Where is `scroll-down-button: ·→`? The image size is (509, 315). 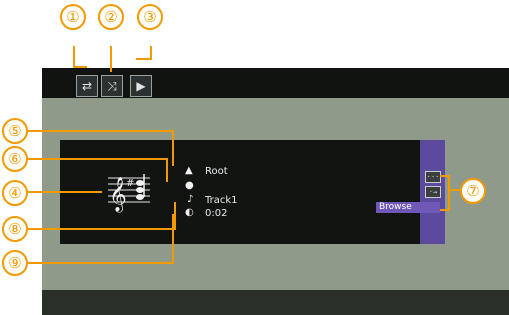
scroll-down-button: ·→ is located at coordinates (433, 192).